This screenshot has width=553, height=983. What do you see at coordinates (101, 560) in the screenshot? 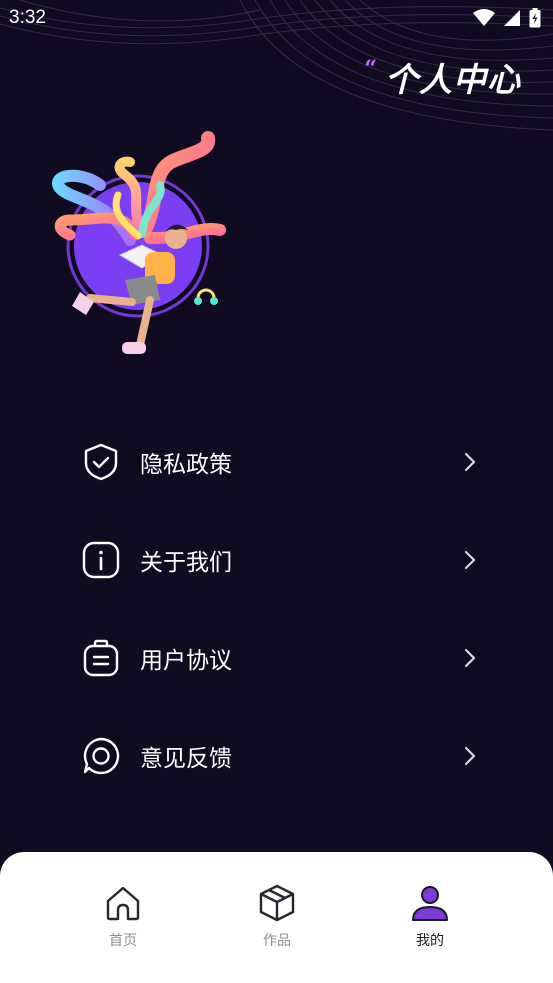
I see `info-icon` at bounding box center [101, 560].